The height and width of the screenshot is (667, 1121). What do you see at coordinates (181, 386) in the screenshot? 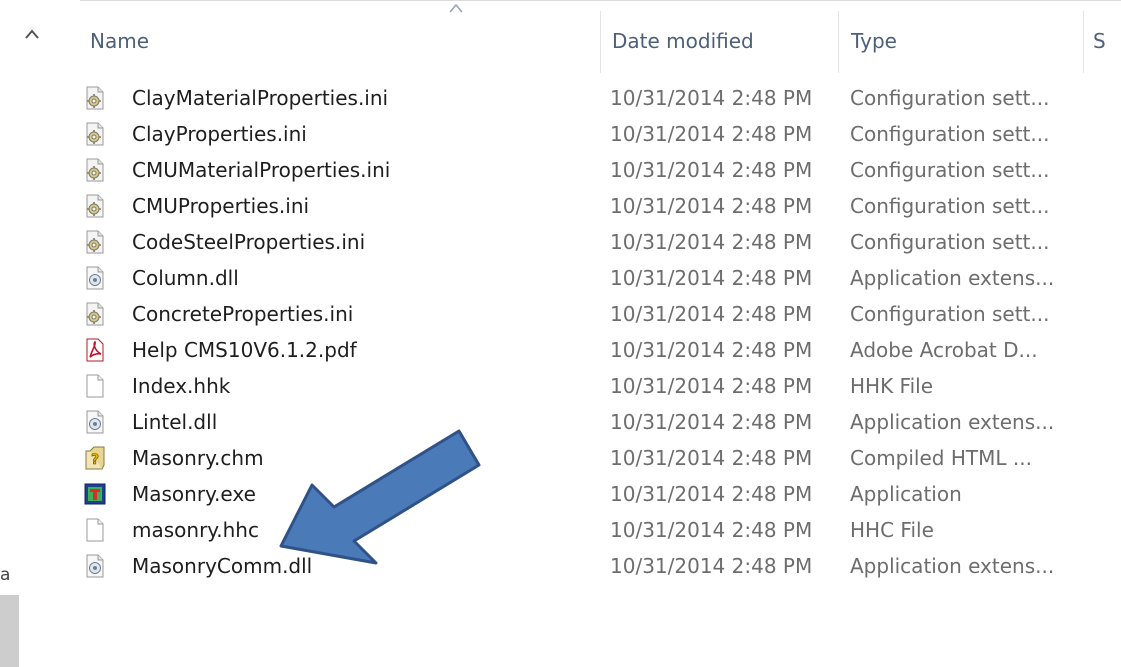
I see `file-name: Index.hhk` at bounding box center [181, 386].